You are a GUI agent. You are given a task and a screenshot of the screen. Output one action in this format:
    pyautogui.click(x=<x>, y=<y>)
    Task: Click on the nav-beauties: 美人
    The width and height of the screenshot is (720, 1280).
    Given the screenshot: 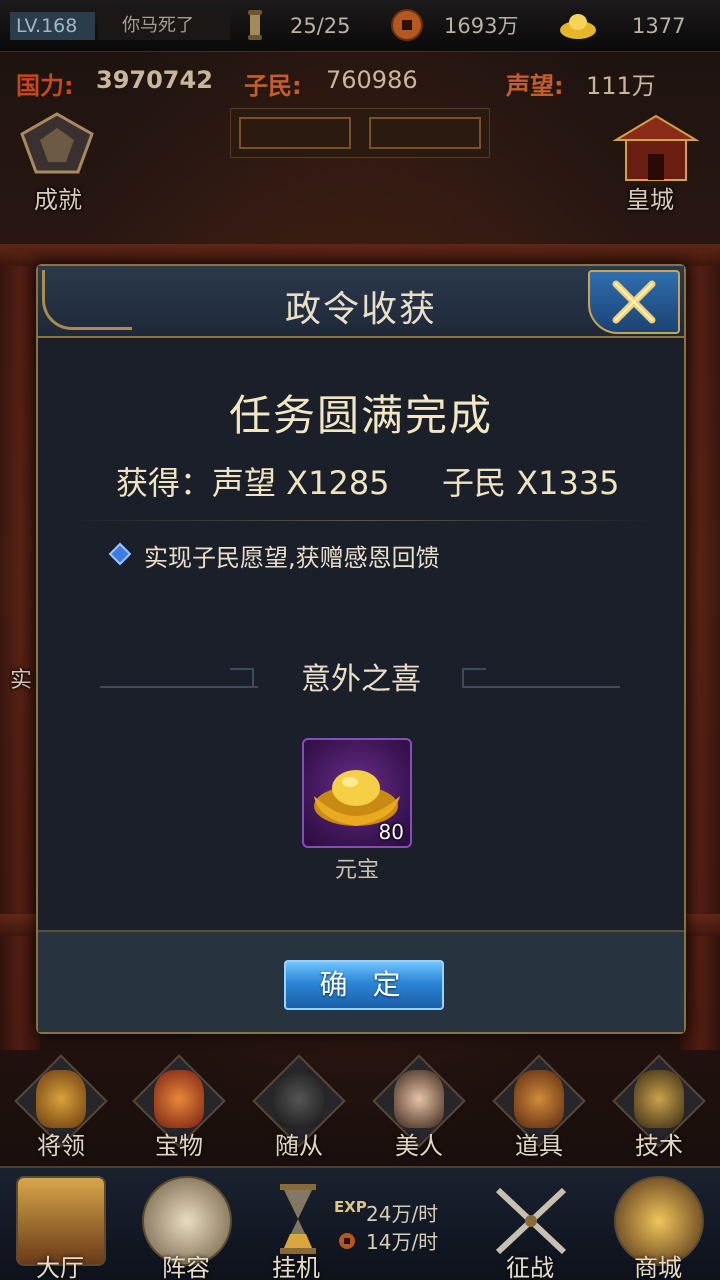 What is the action you would take?
    pyautogui.click(x=419, y=1103)
    